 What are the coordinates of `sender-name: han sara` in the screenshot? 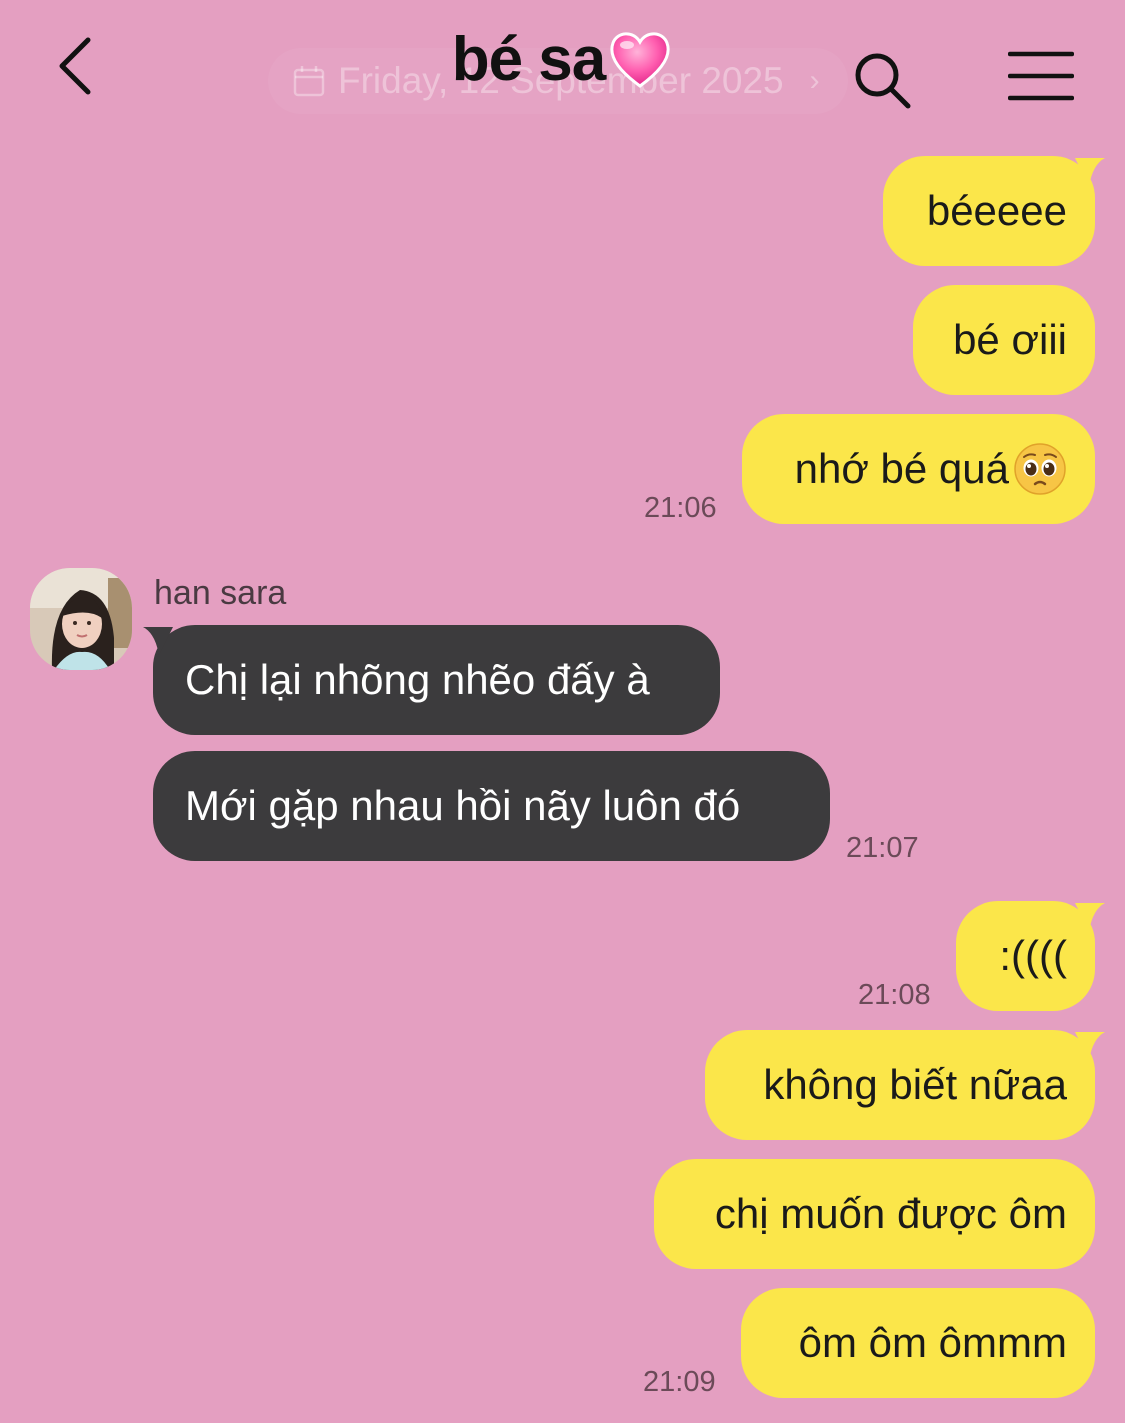 It's located at (220, 593).